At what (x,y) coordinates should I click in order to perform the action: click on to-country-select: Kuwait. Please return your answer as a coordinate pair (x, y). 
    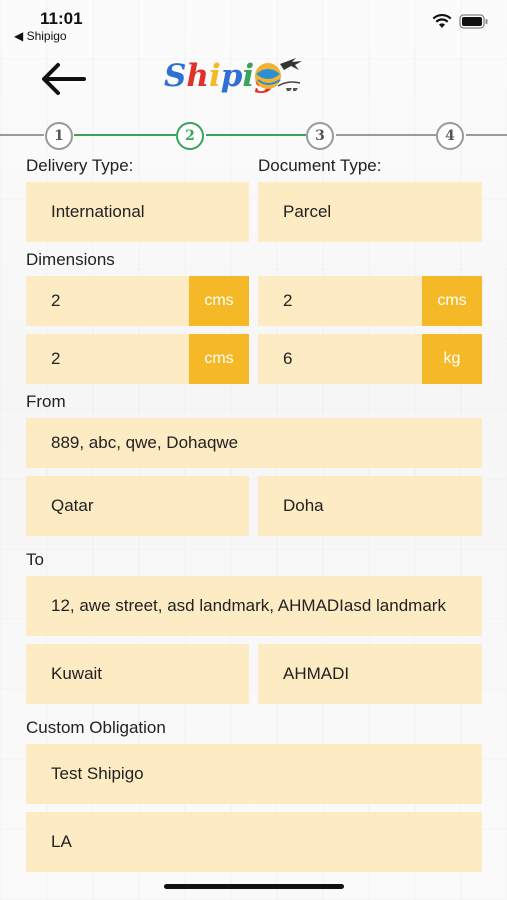
    Looking at the image, I should click on (137, 674).